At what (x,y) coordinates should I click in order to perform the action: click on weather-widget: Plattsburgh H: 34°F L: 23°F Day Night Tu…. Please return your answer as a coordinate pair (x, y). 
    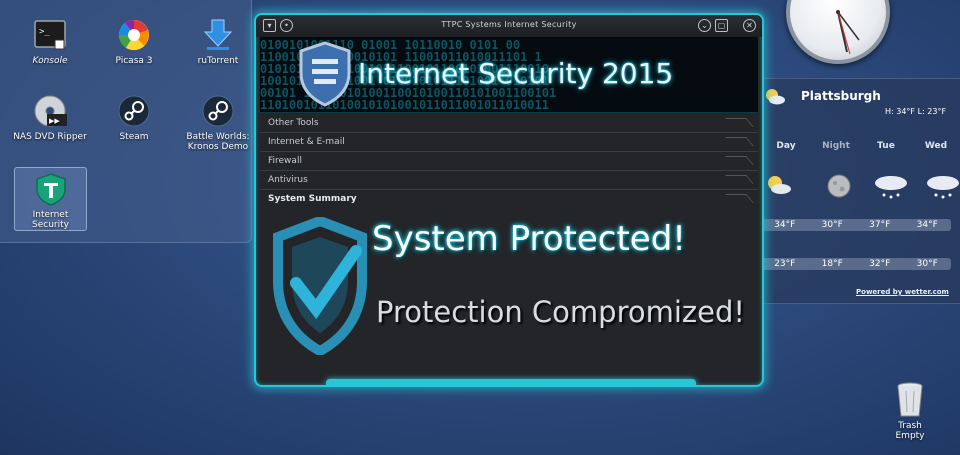
    Looking at the image, I should click on (860, 191).